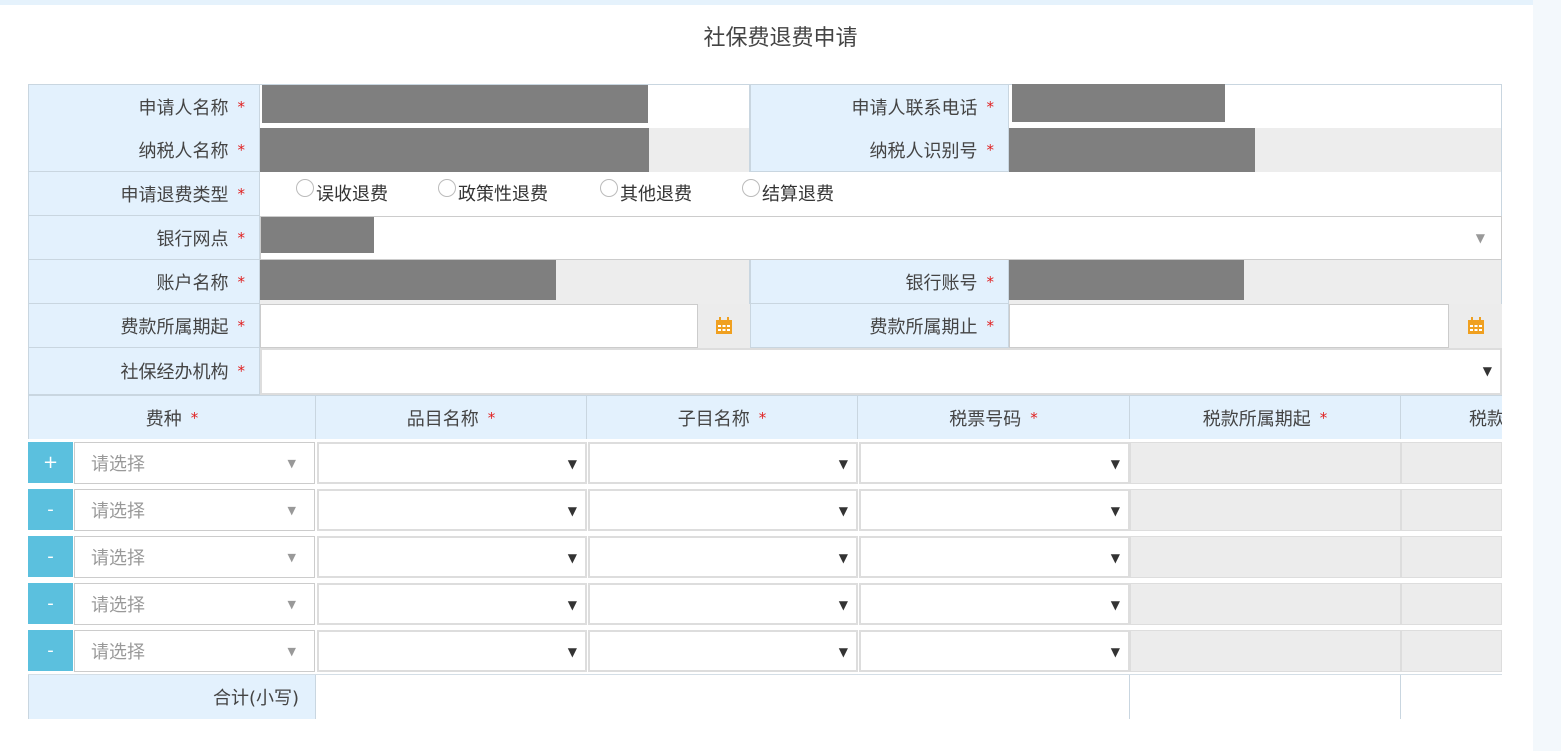 This screenshot has height=751, width=1561. Describe the element at coordinates (172, 417) in the screenshot. I see `col-fee-type: 费种 *` at that location.